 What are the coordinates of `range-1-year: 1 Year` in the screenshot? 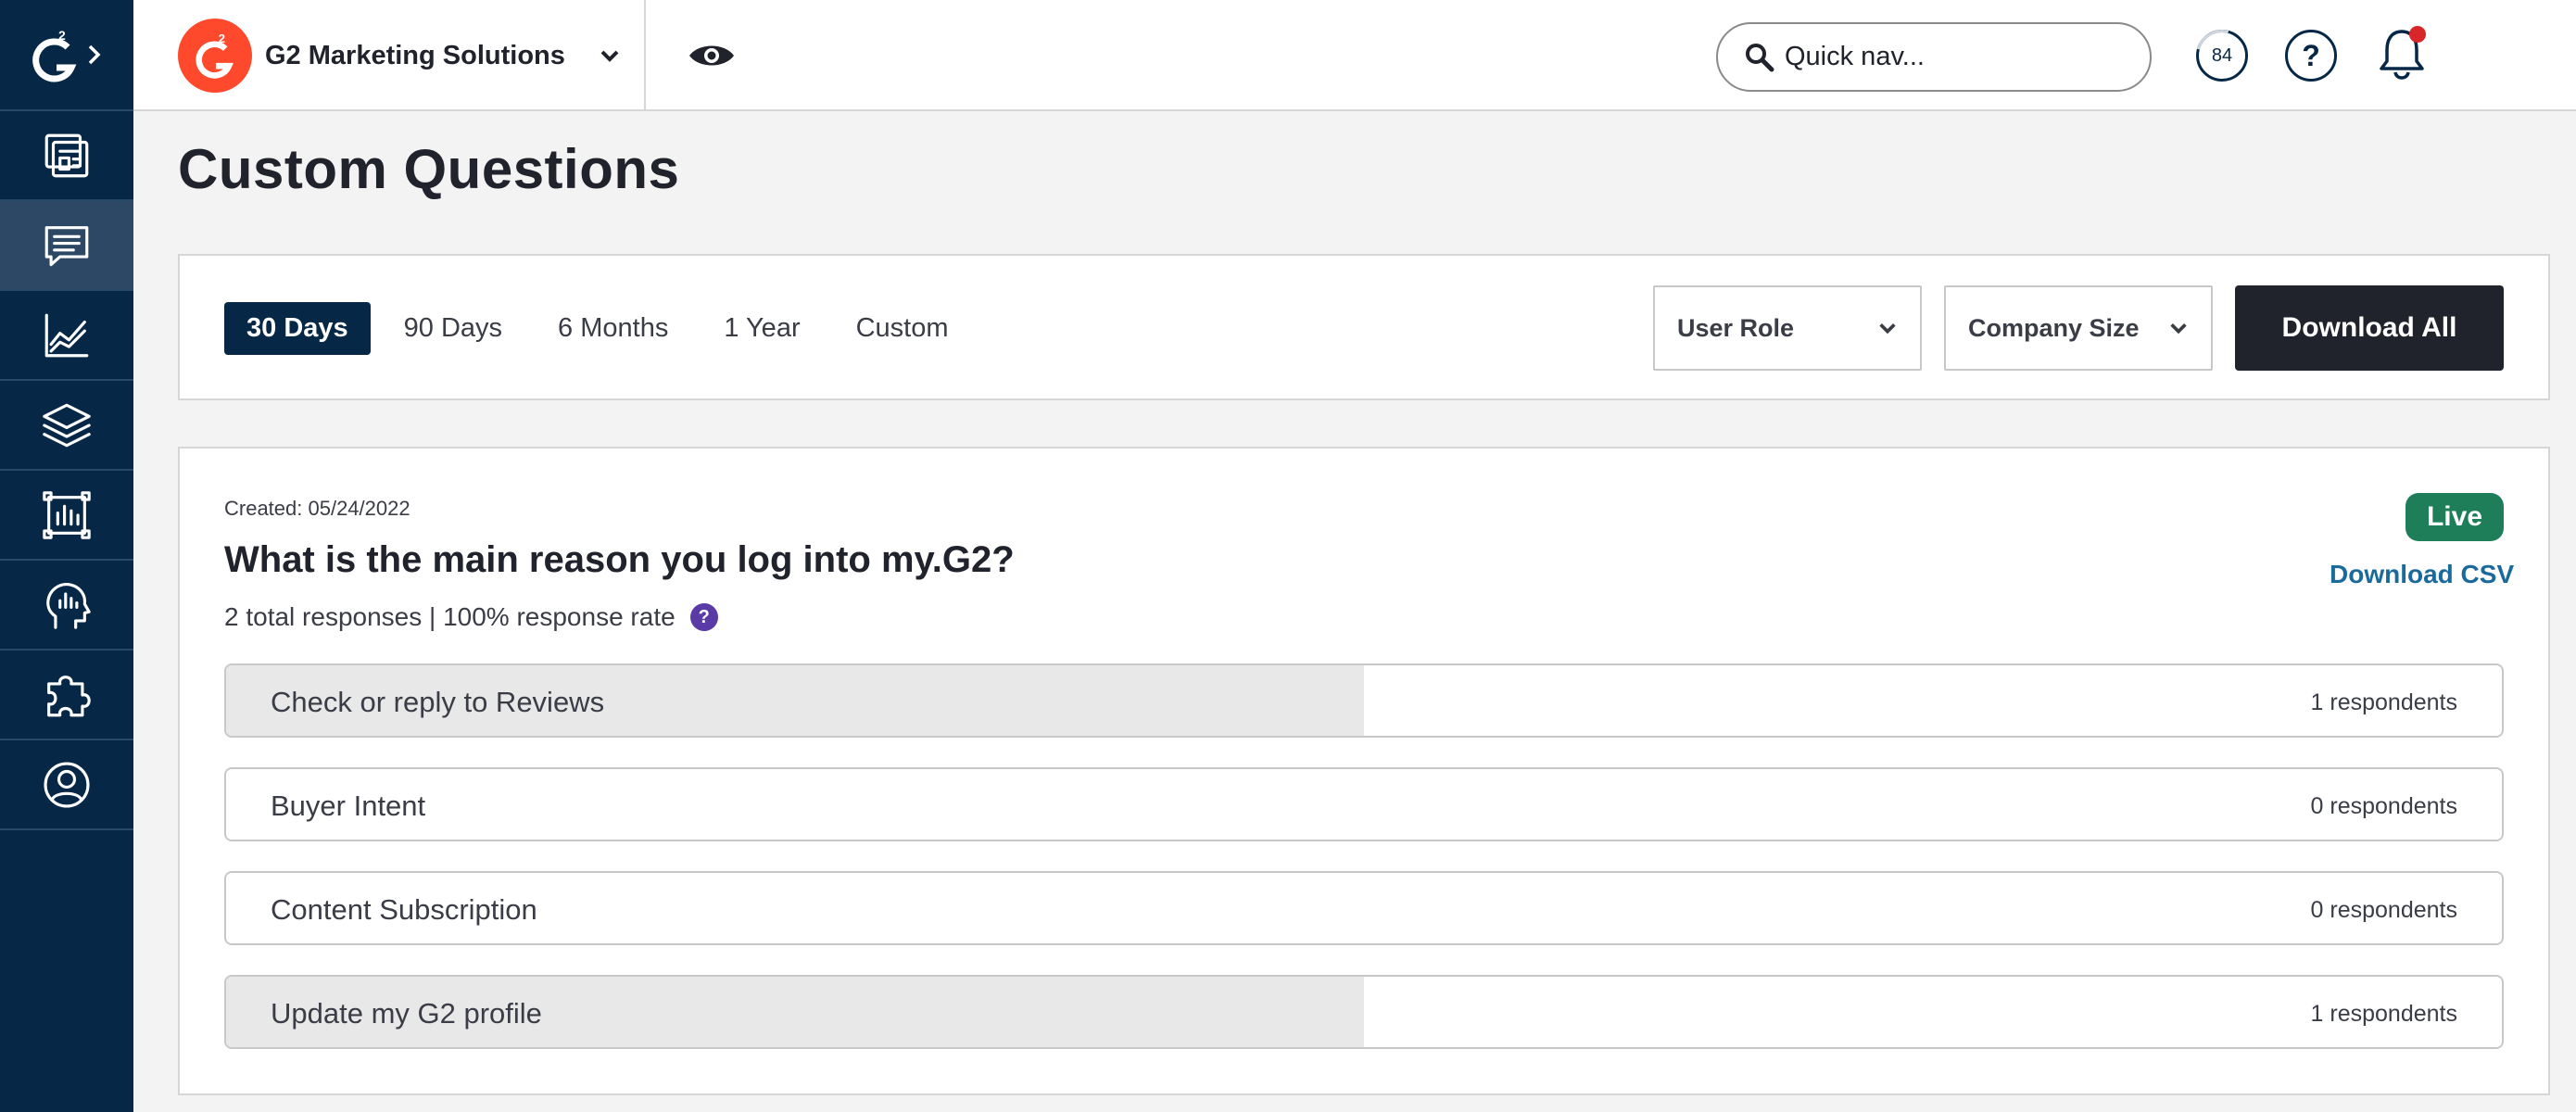 It's located at (761, 328).